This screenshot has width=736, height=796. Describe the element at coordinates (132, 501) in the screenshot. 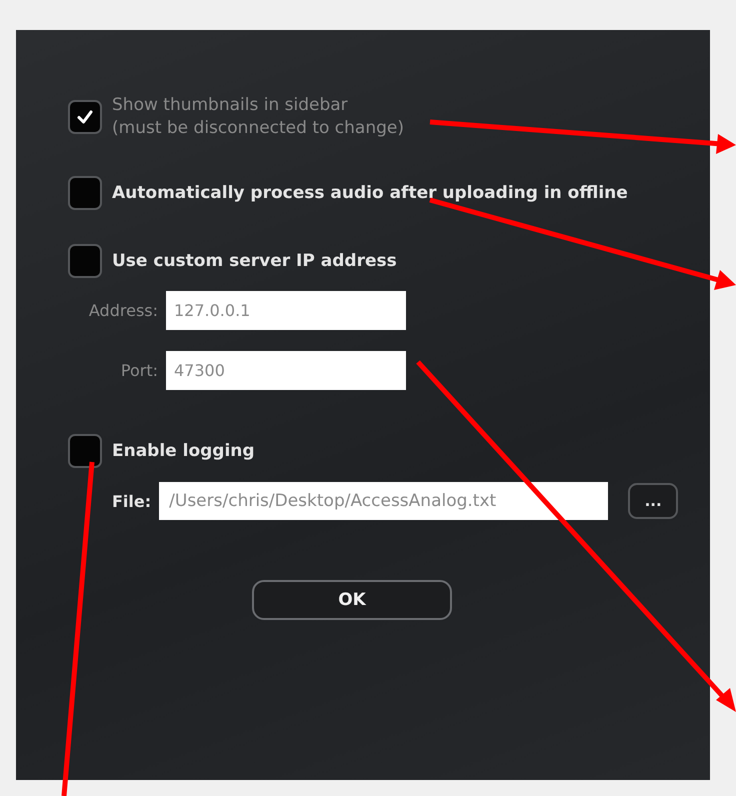

I see `field-label: File:` at that location.